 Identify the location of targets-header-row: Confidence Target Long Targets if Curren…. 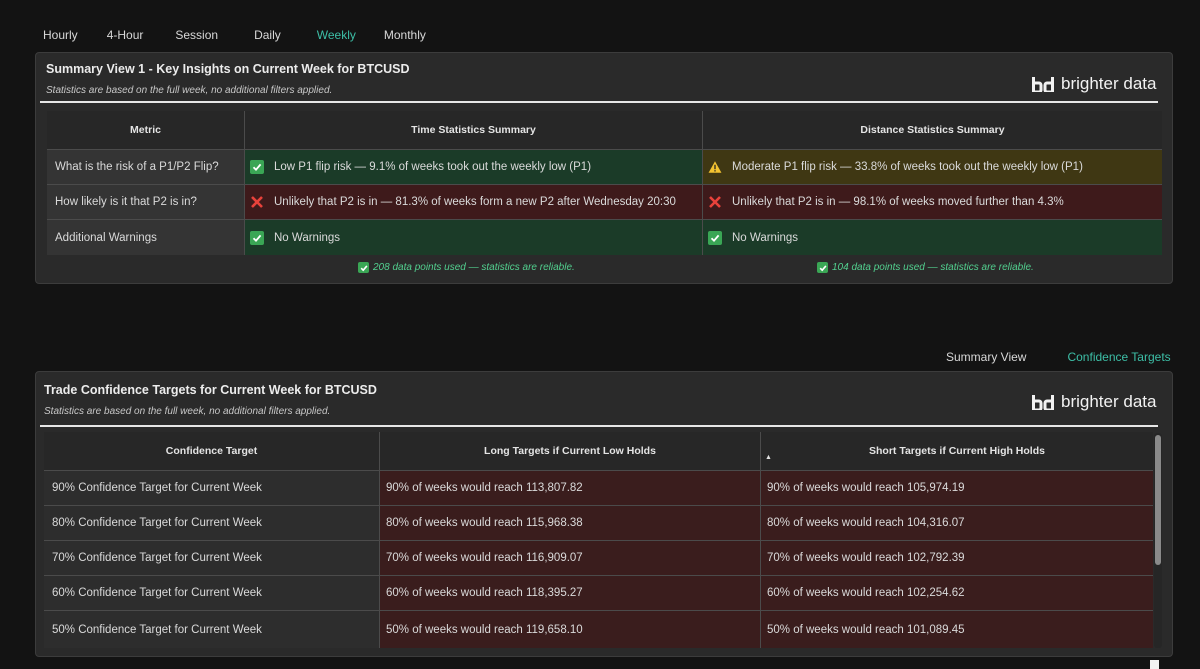
(598, 451).